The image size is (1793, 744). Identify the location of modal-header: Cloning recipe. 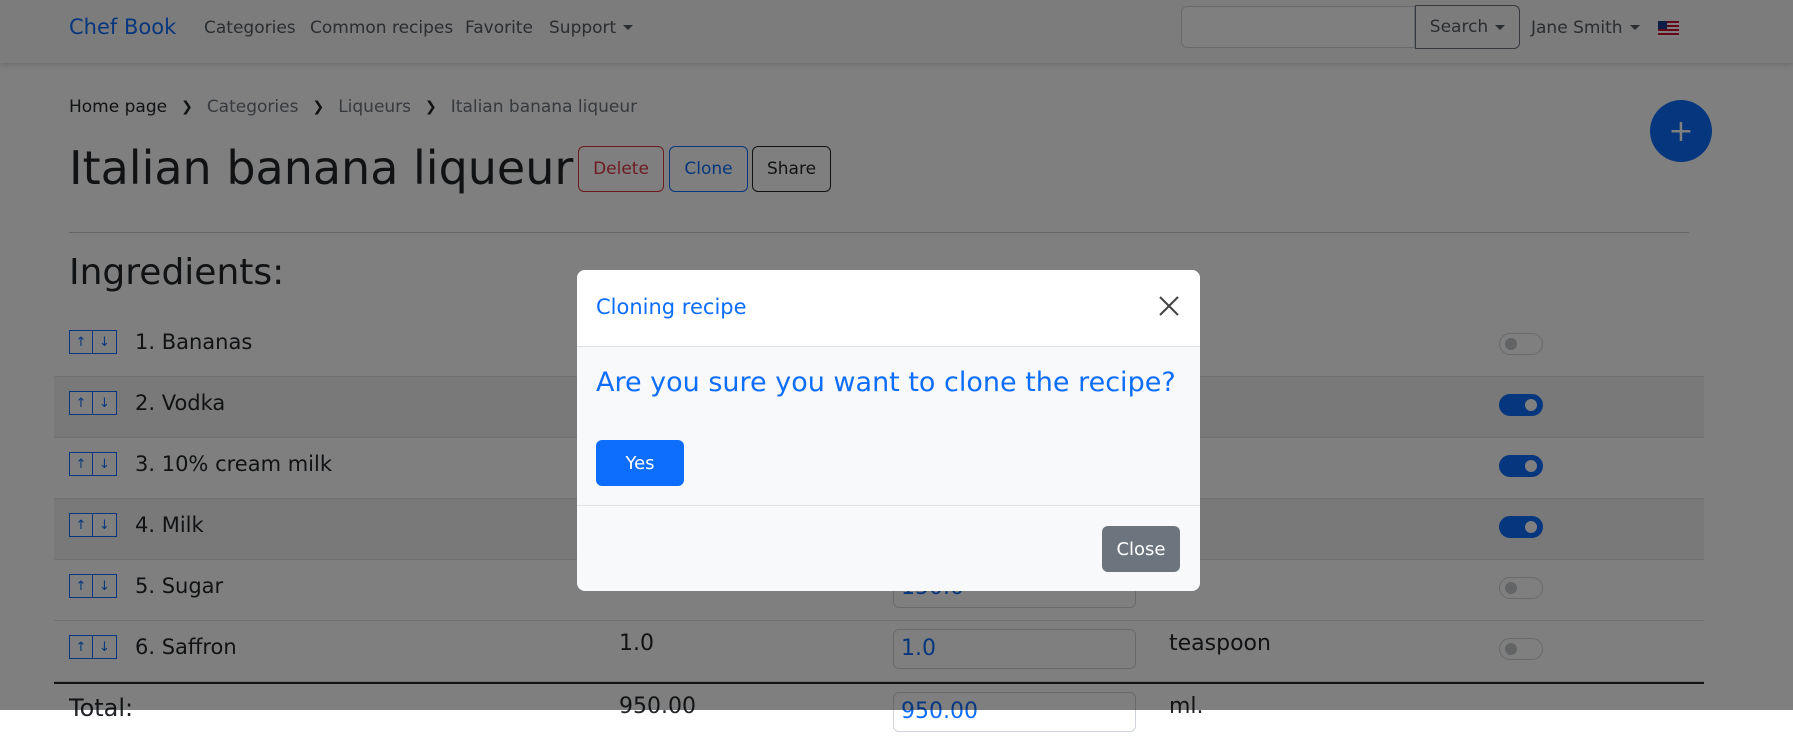
(888, 308).